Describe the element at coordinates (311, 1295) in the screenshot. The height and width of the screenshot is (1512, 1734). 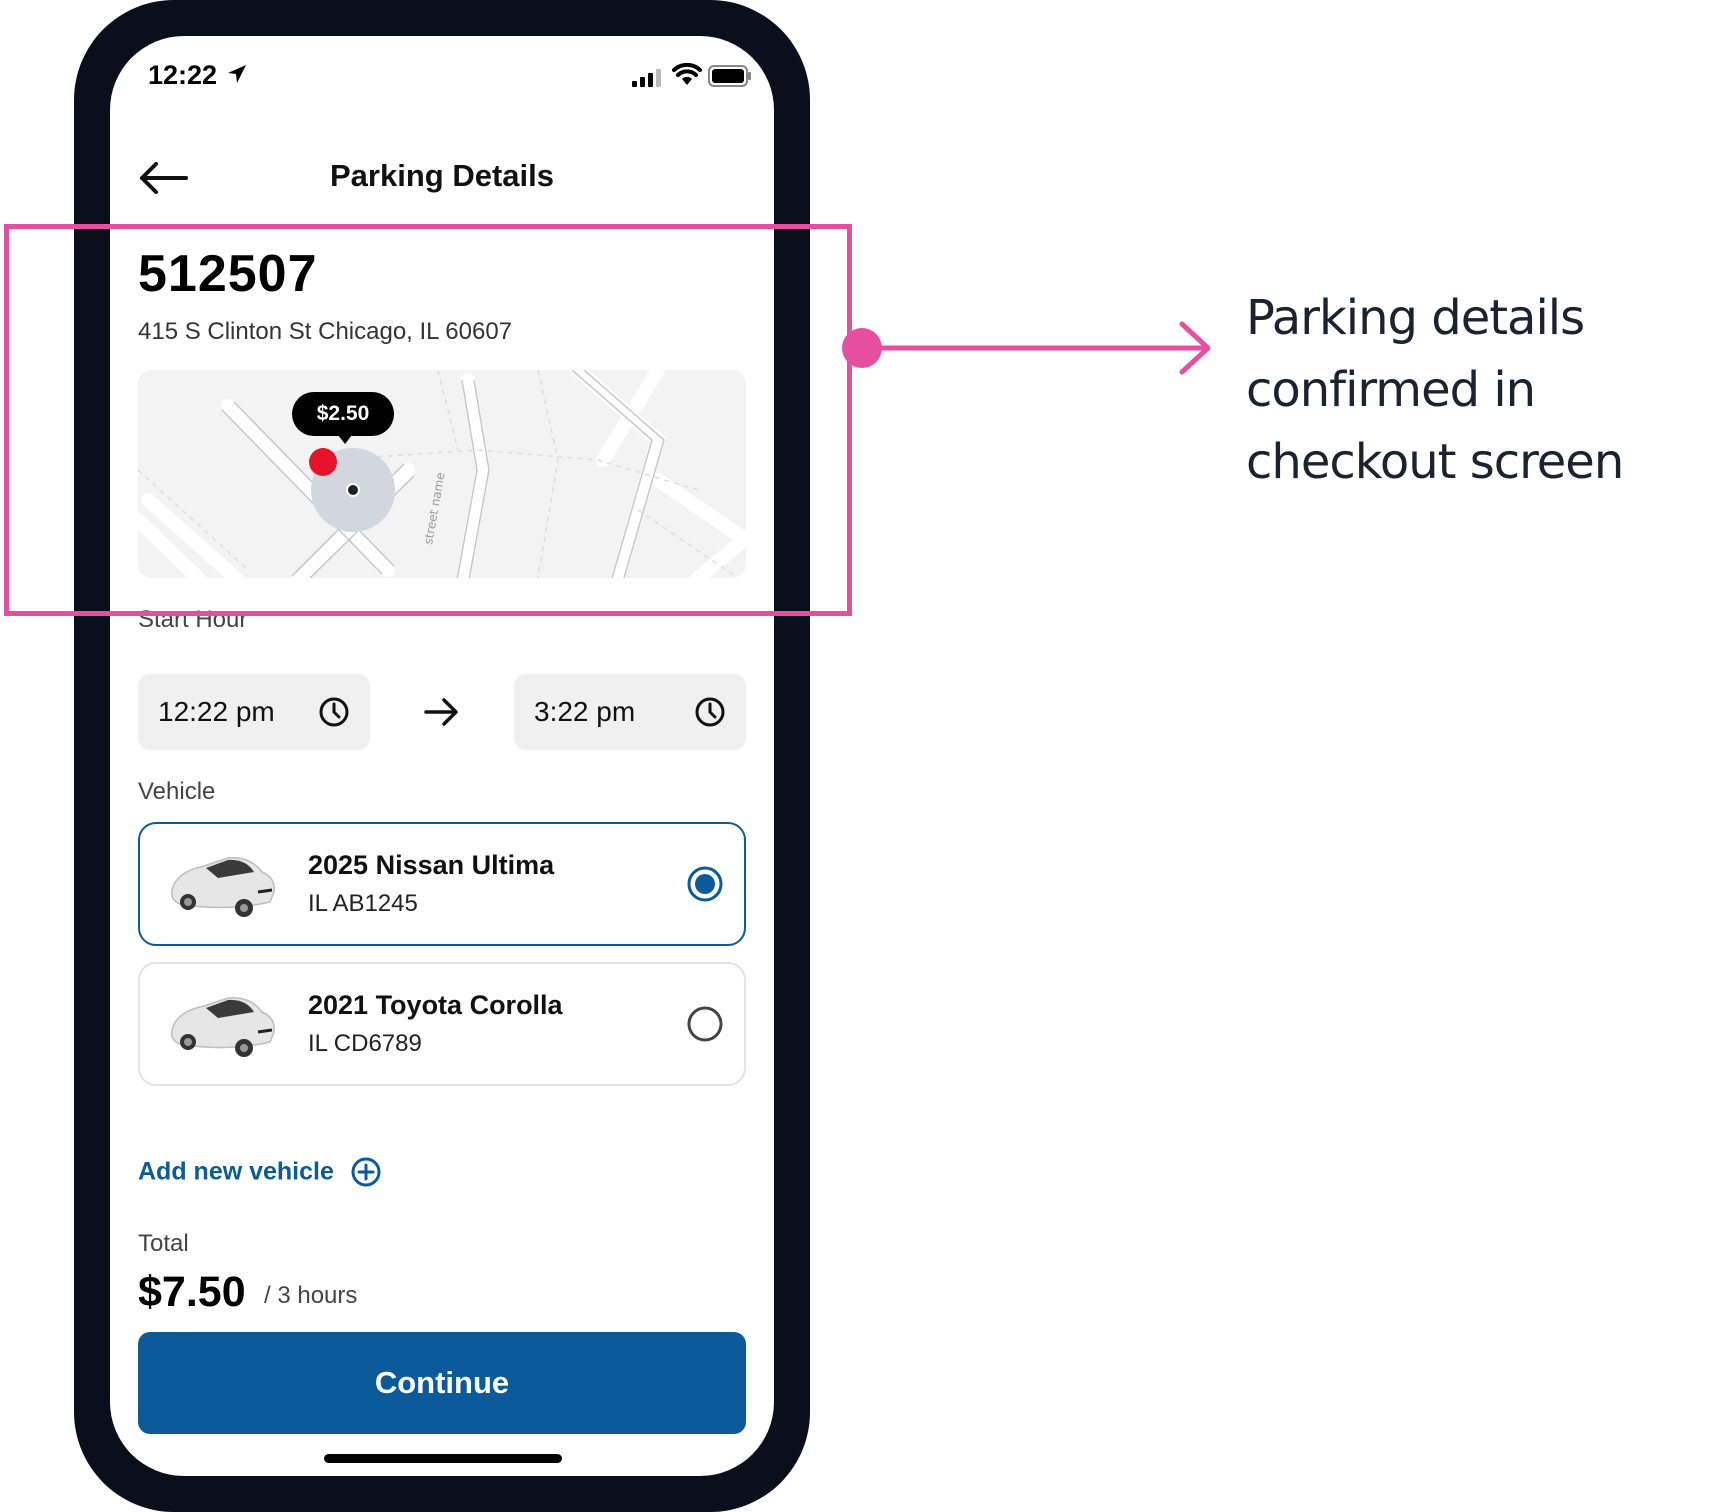
I see `total-duration: / 3 hours` at that location.